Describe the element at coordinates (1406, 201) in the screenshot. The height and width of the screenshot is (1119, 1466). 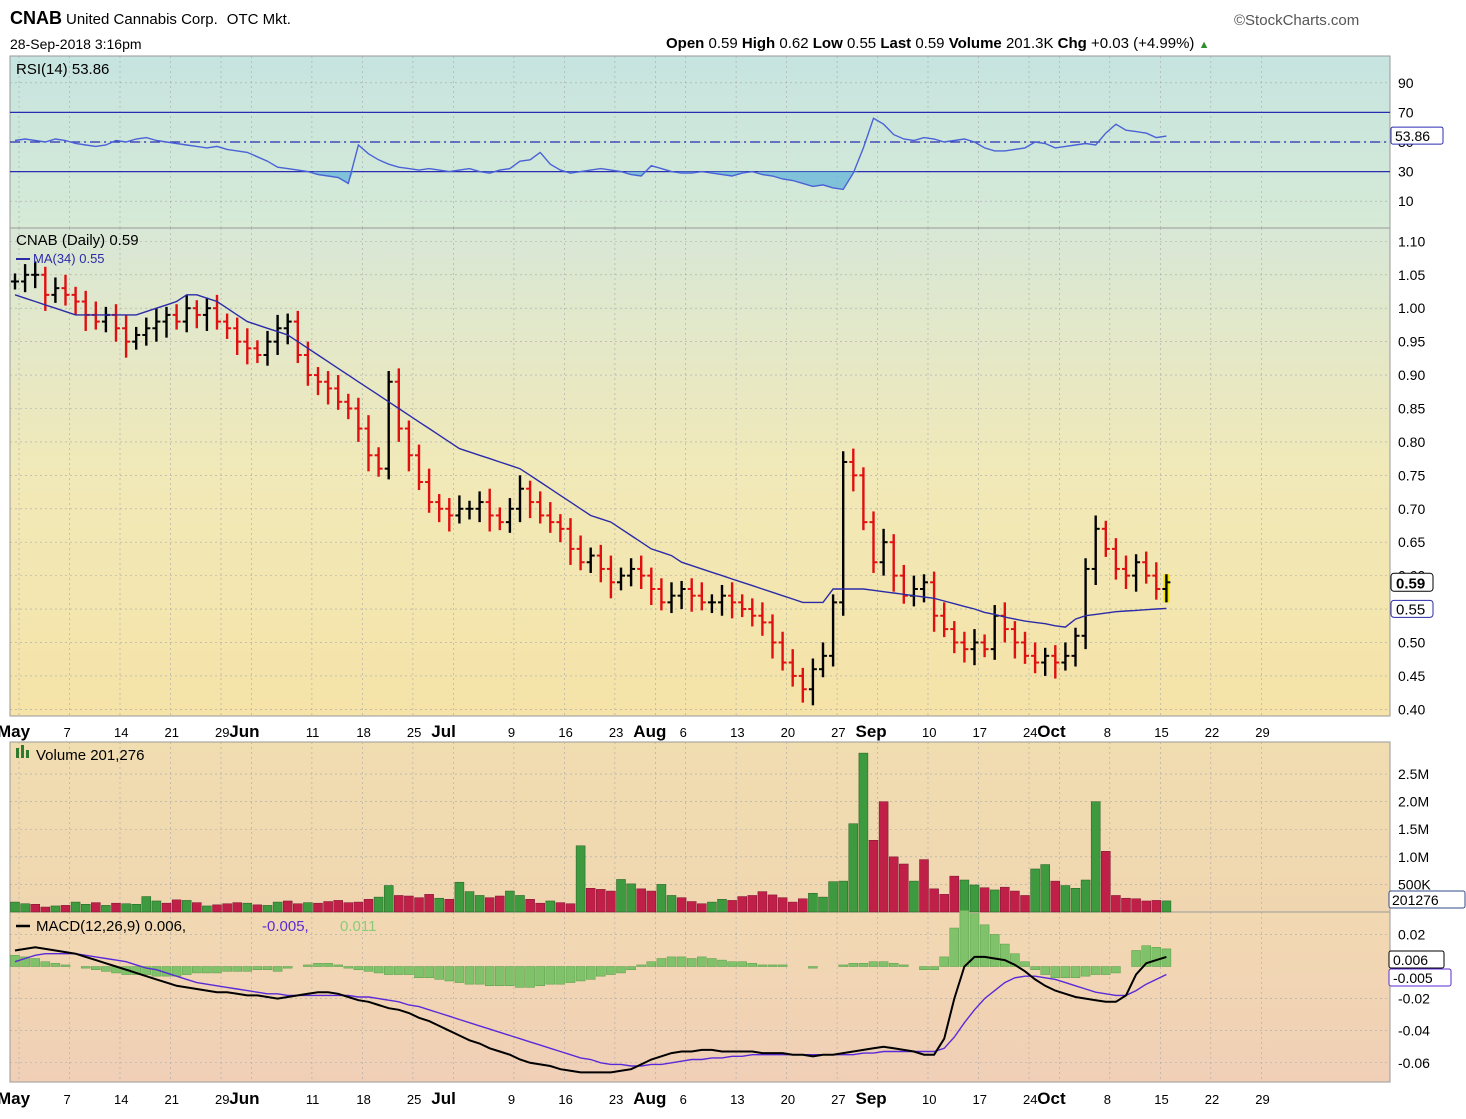
I see `rsi-y-tick: 10` at that location.